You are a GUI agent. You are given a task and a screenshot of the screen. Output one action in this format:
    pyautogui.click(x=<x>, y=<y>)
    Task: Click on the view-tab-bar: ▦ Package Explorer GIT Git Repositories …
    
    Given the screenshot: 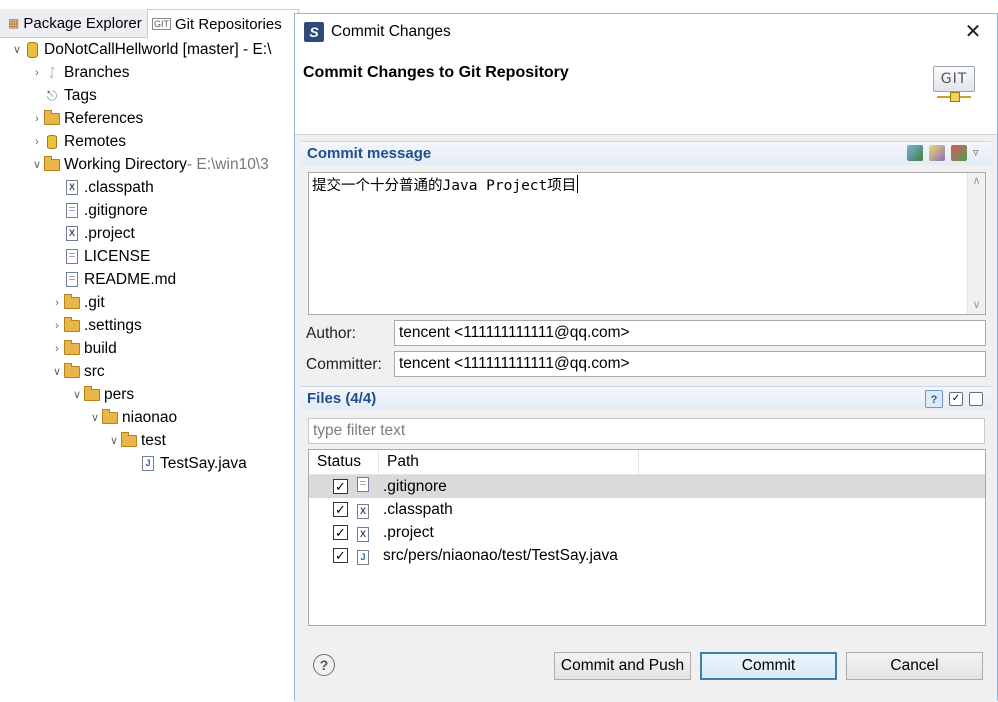 What is the action you would take?
    pyautogui.click(x=151, y=23)
    